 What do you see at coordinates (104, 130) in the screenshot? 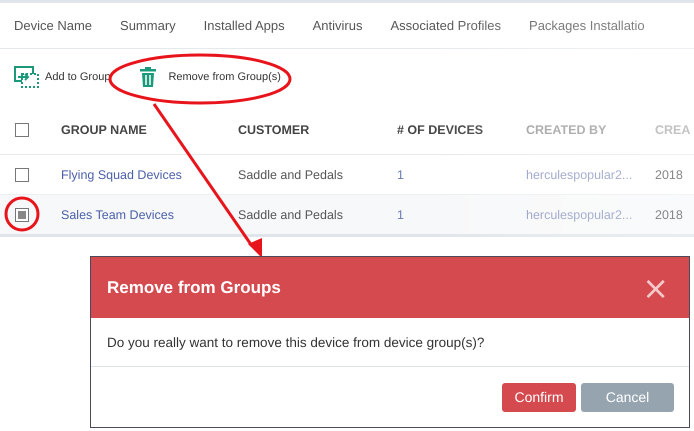
I see `column-header: GROUP NAME` at bounding box center [104, 130].